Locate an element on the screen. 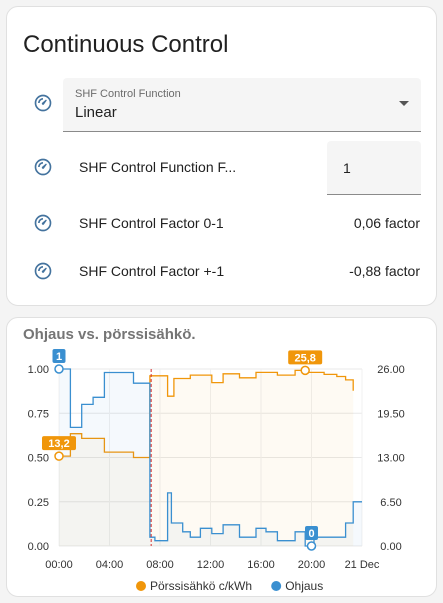  y-left-tick-label: 0.00 is located at coordinates (38, 547).